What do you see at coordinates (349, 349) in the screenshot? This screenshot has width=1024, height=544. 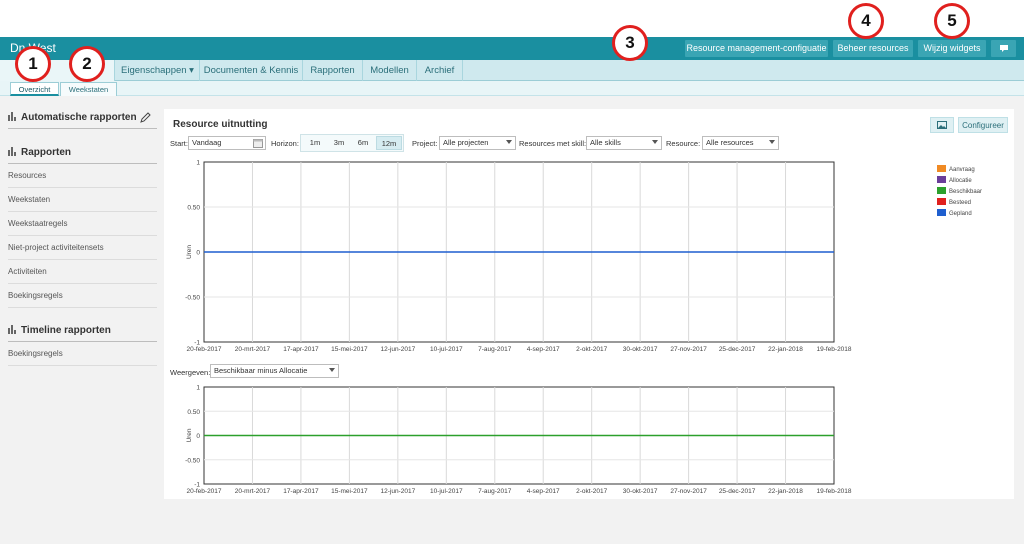 I see `x-tick-label: 15-mei-2017` at bounding box center [349, 349].